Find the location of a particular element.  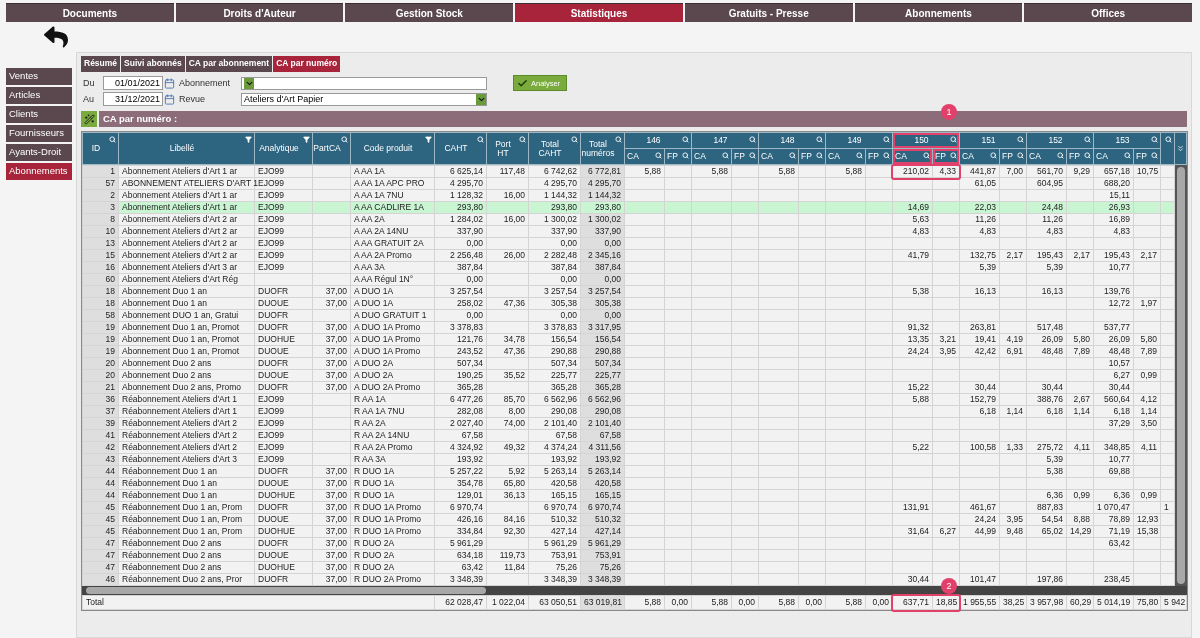

table-cell: 14,69 is located at coordinates (912, 207).